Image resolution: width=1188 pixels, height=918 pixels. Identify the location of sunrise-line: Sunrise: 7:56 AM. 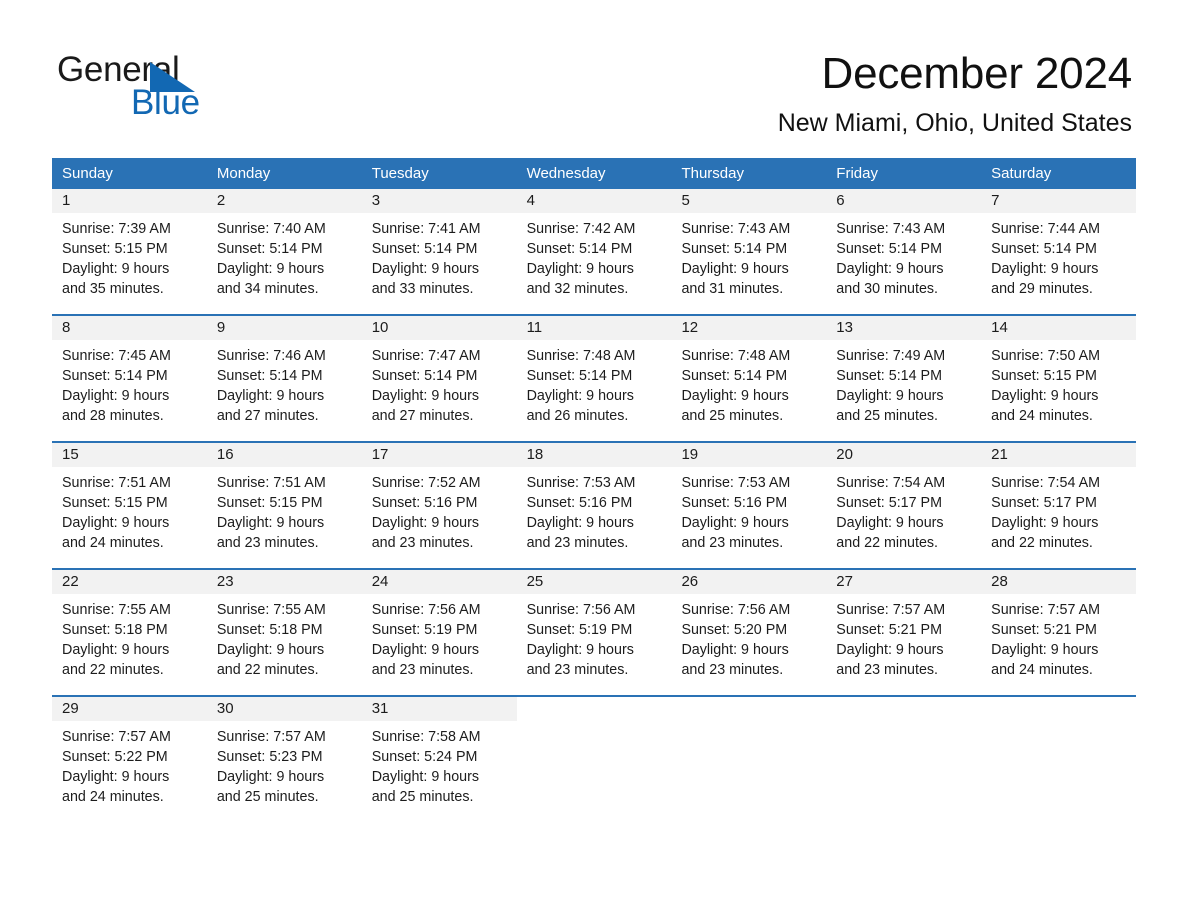
(581, 610).